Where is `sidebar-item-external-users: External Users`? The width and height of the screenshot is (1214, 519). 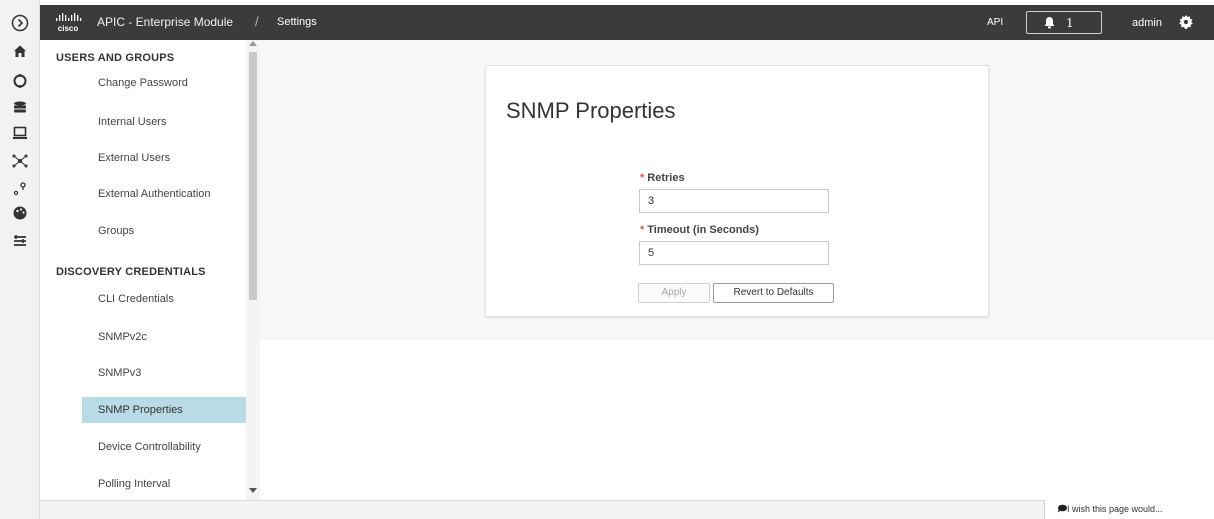
sidebar-item-external-users: External Users is located at coordinates (164, 158).